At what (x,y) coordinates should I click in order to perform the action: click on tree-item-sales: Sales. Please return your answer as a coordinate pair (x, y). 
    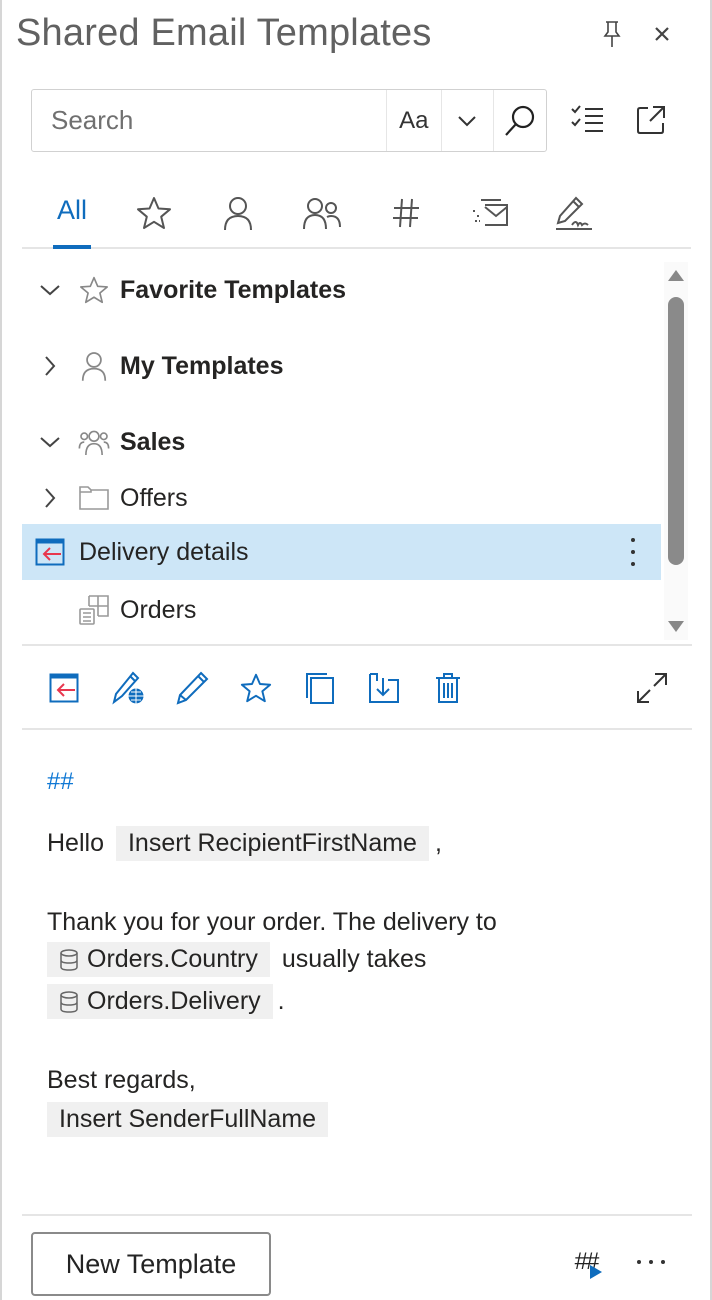
    Looking at the image, I should click on (341, 442).